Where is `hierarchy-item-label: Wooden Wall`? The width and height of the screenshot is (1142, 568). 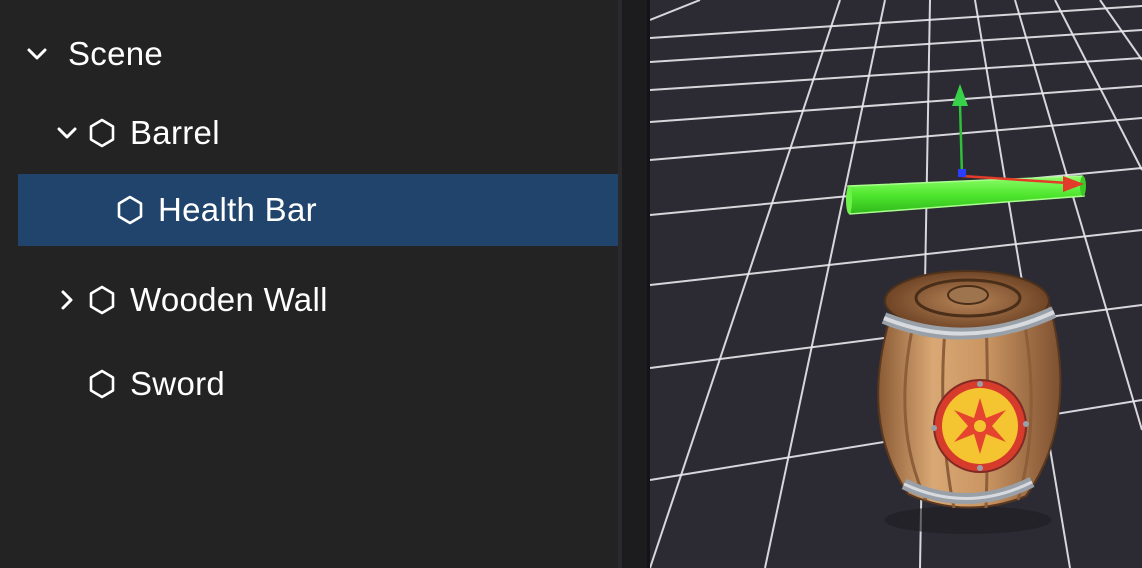 hierarchy-item-label: Wooden Wall is located at coordinates (229, 299).